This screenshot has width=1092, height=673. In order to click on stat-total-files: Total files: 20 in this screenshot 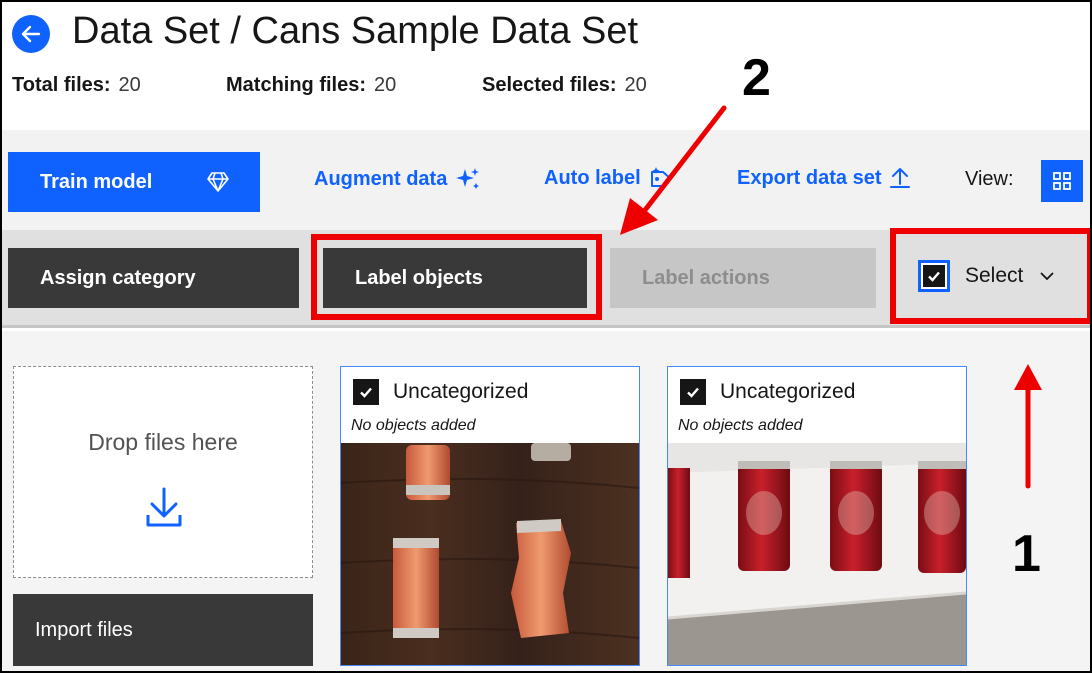, I will do `click(76, 85)`.